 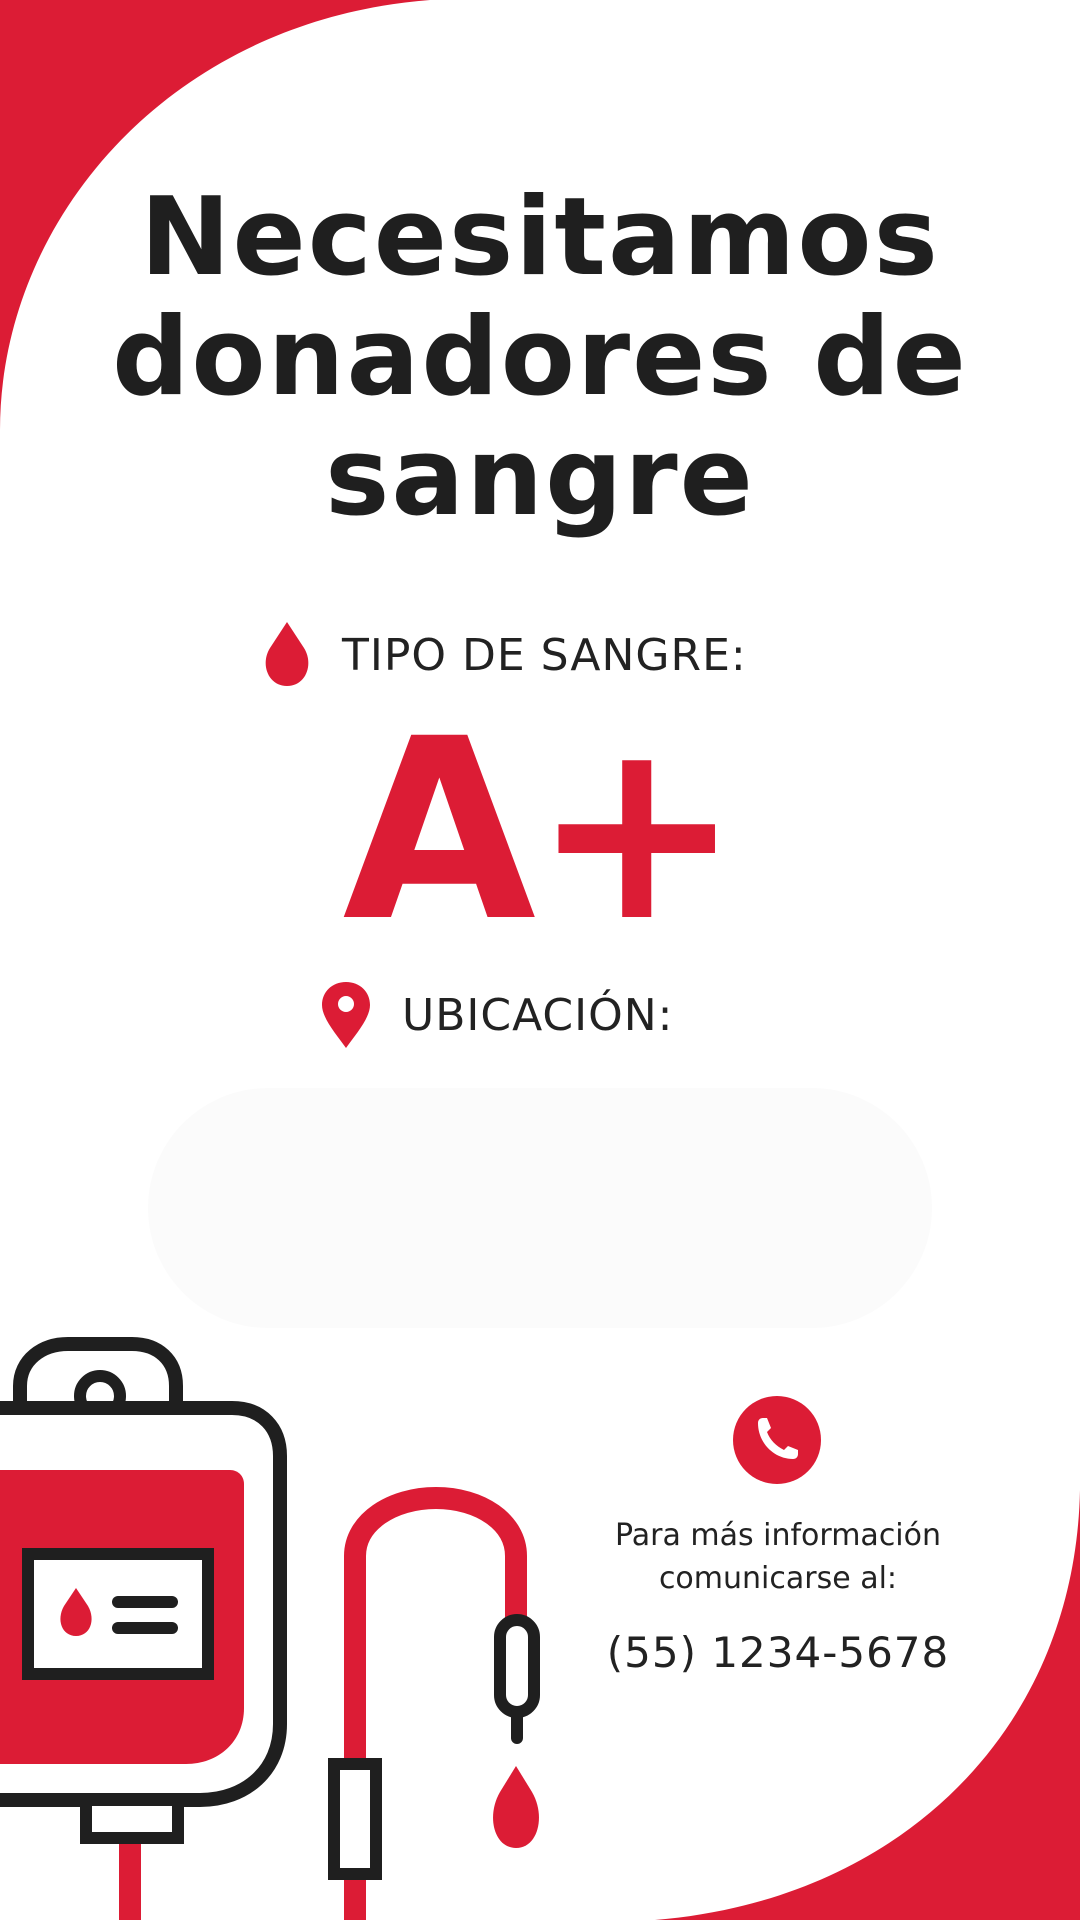 What do you see at coordinates (346, 1015) in the screenshot?
I see `map-pin-icon` at bounding box center [346, 1015].